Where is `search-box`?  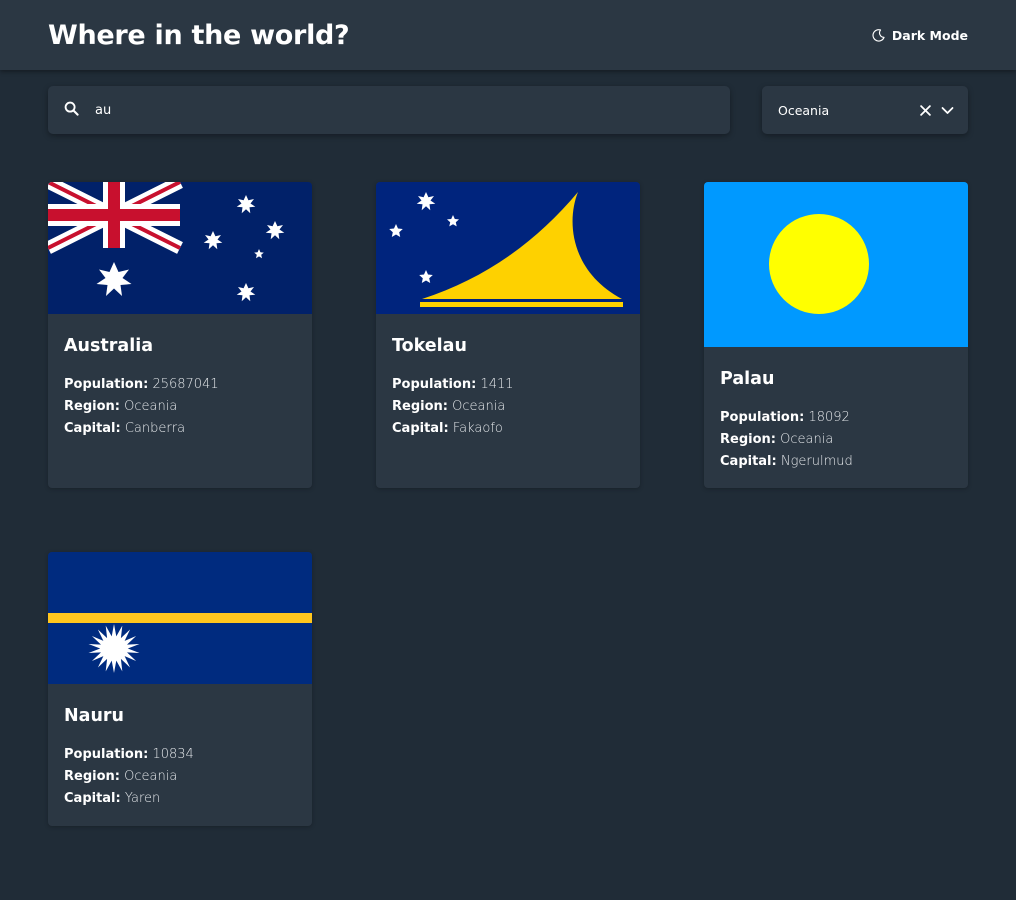 search-box is located at coordinates (389, 110).